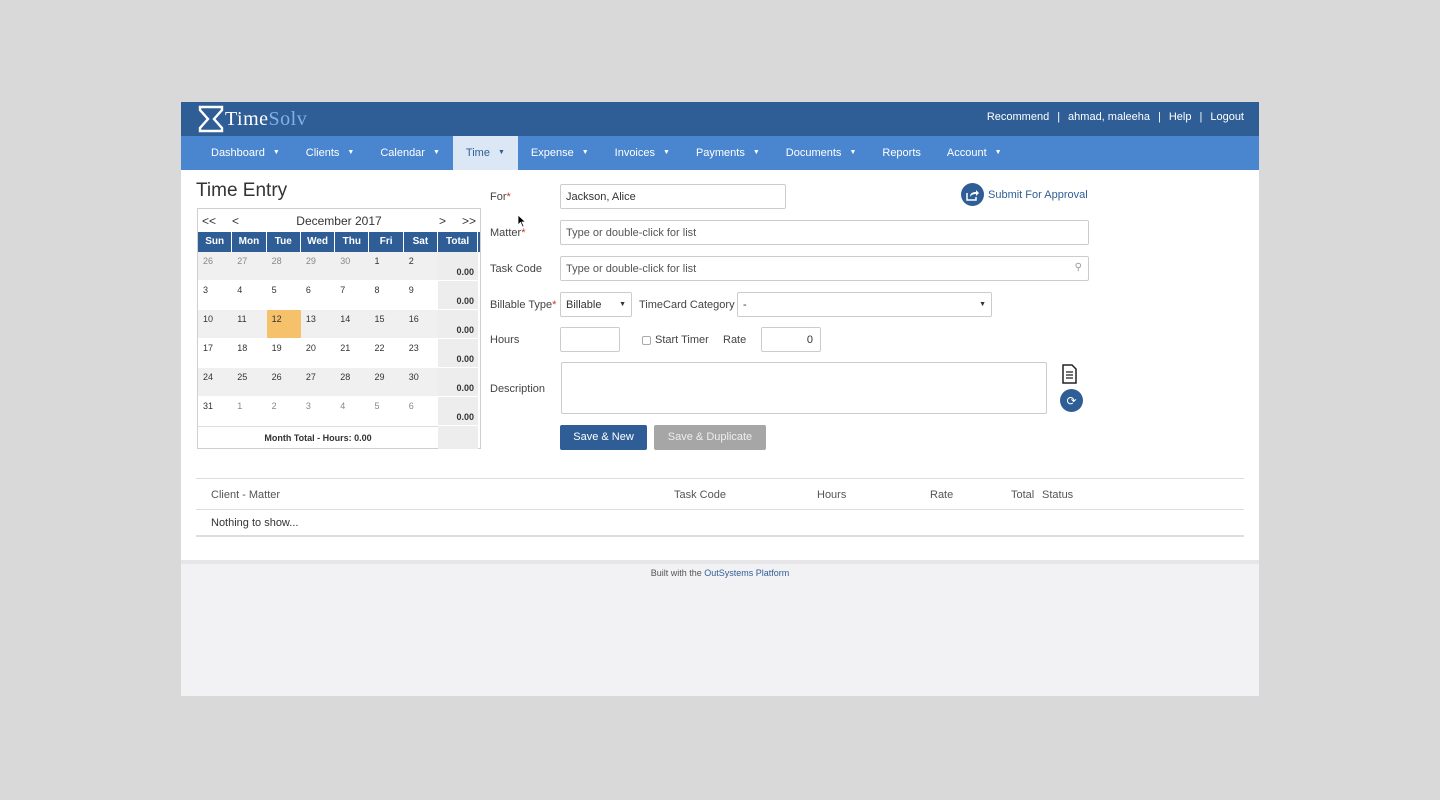 This screenshot has width=1440, height=800. I want to click on logout-link: Logout, so click(1227, 117).